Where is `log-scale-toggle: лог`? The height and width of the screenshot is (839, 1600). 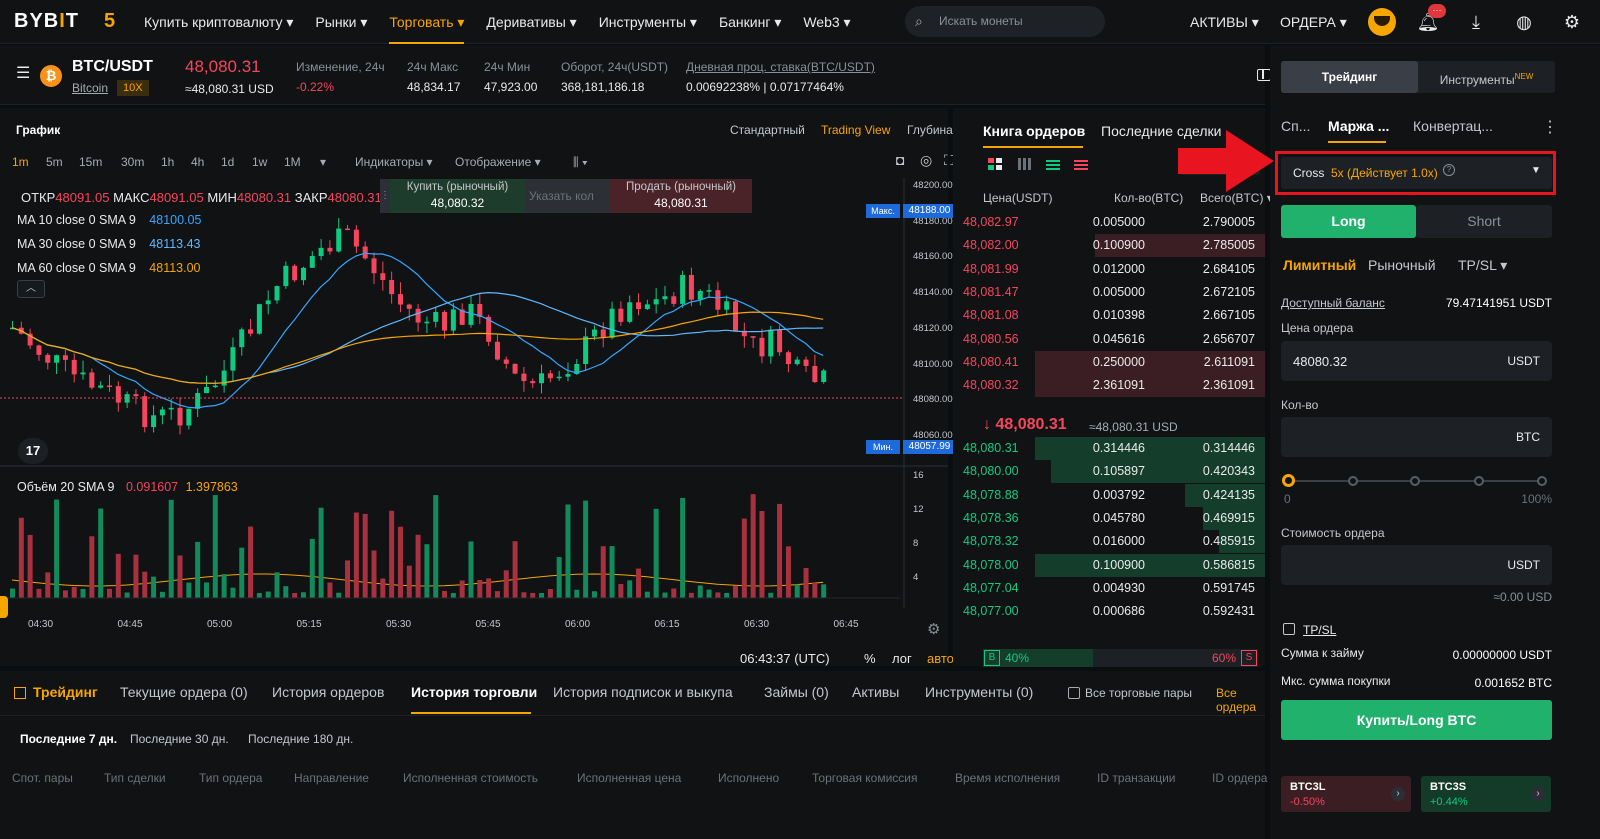 log-scale-toggle: лог is located at coordinates (902, 658).